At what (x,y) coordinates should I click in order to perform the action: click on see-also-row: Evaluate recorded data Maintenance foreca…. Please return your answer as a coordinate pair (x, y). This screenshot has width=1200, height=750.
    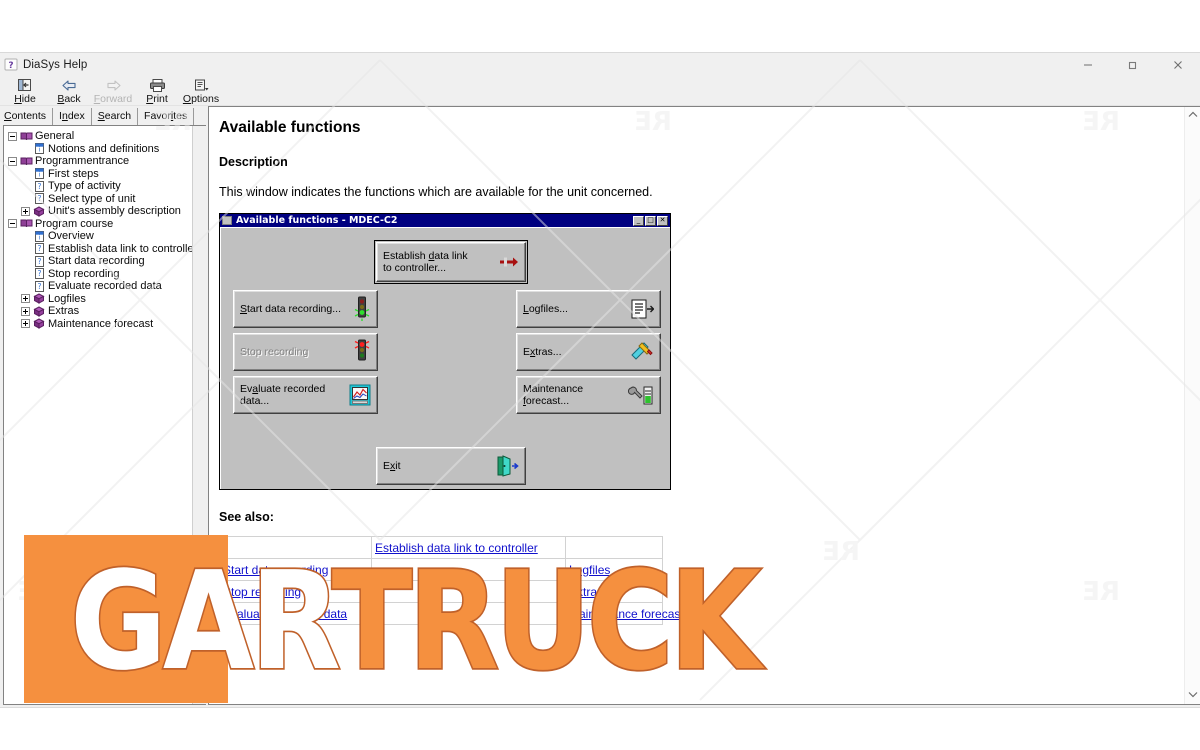
    Looking at the image, I should click on (451, 613).